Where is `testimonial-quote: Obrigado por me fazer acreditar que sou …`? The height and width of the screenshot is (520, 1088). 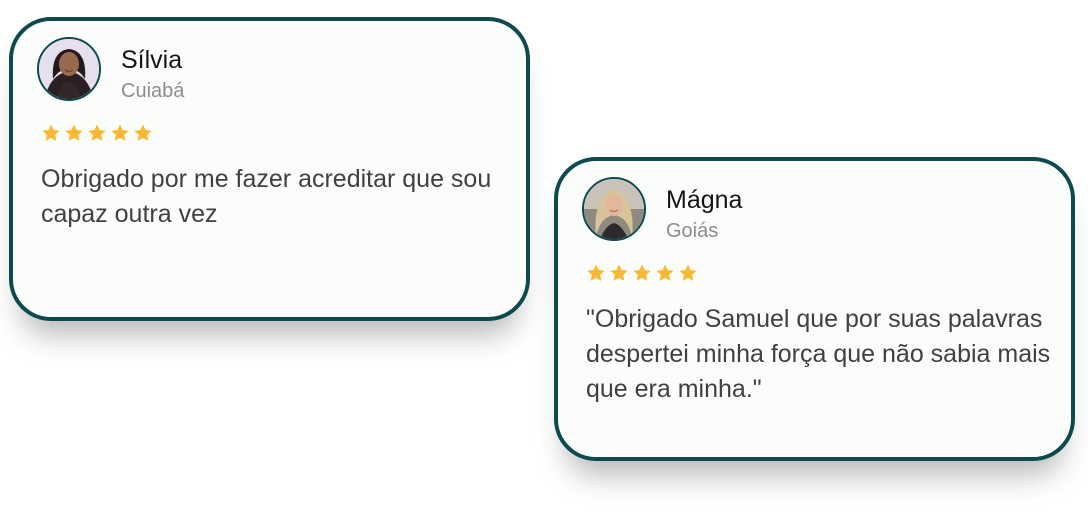 testimonial-quote: Obrigado por me fazer acreditar que sou … is located at coordinates (266, 196).